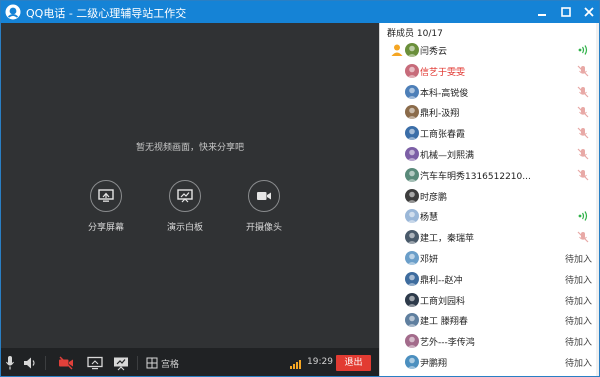 The width and height of the screenshot is (600, 377). Describe the element at coordinates (106, 13) in the screenshot. I see `window-title: QQ电话 - 二级心理辅导站工作交` at that location.